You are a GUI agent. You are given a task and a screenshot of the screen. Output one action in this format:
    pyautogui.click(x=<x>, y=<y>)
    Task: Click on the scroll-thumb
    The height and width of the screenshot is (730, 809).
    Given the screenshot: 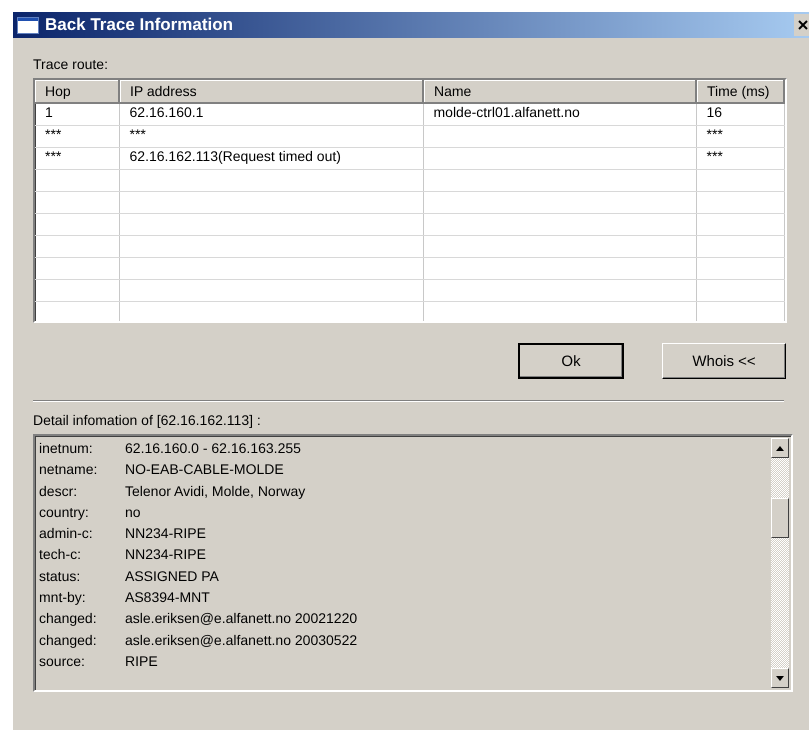 What is the action you would take?
    pyautogui.click(x=780, y=518)
    